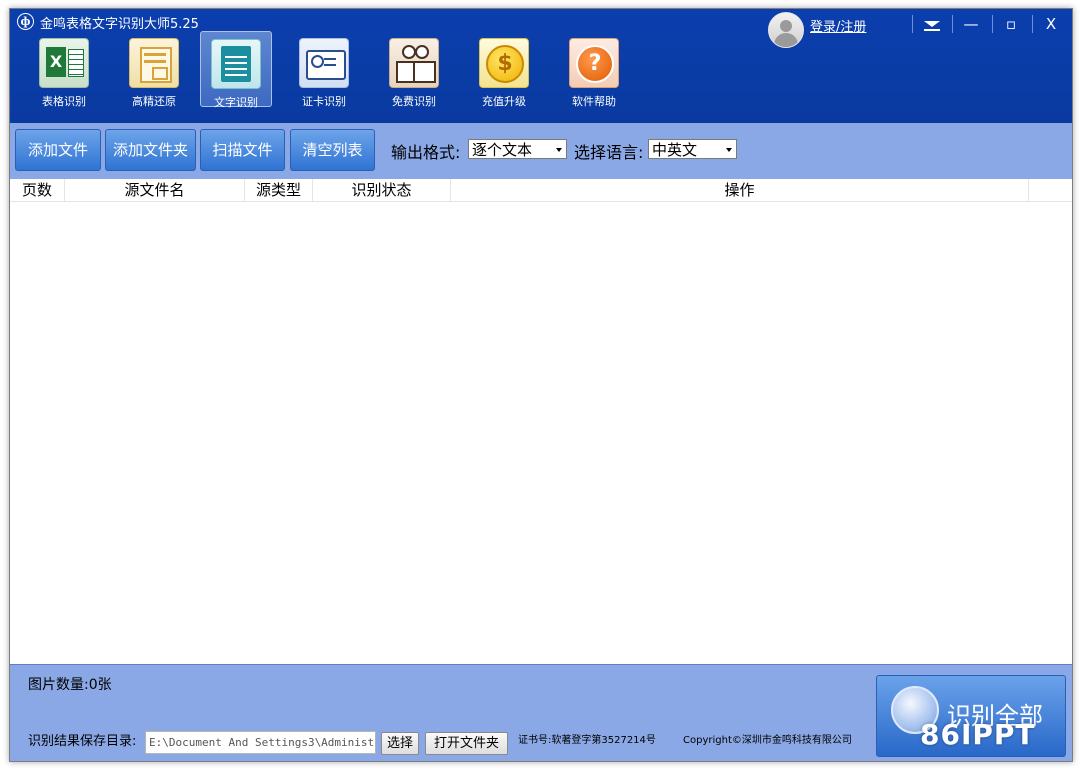 This screenshot has height=768, width=1080. I want to click on language-value: 中英文, so click(675, 150).